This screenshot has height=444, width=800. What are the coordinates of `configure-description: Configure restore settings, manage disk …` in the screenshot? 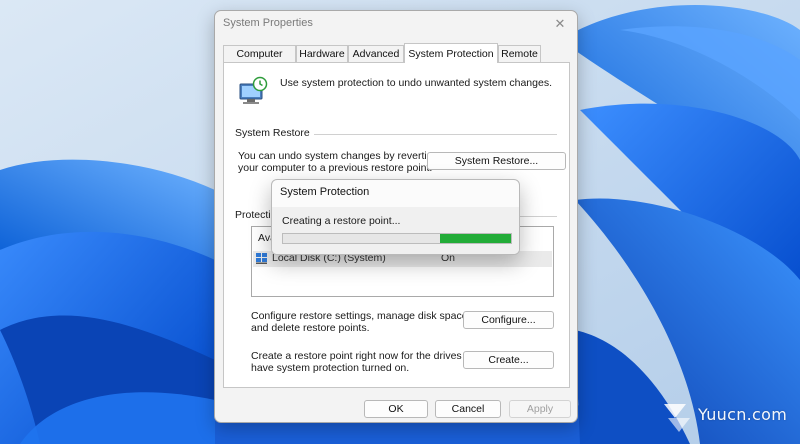 It's located at (361, 322).